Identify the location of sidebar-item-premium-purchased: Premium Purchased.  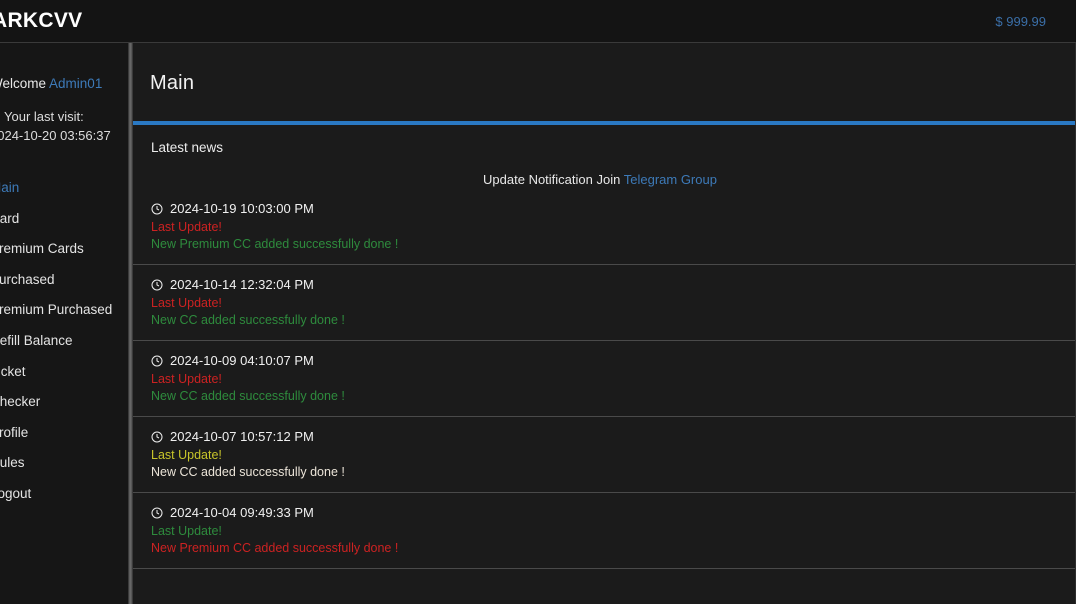
(65, 310).